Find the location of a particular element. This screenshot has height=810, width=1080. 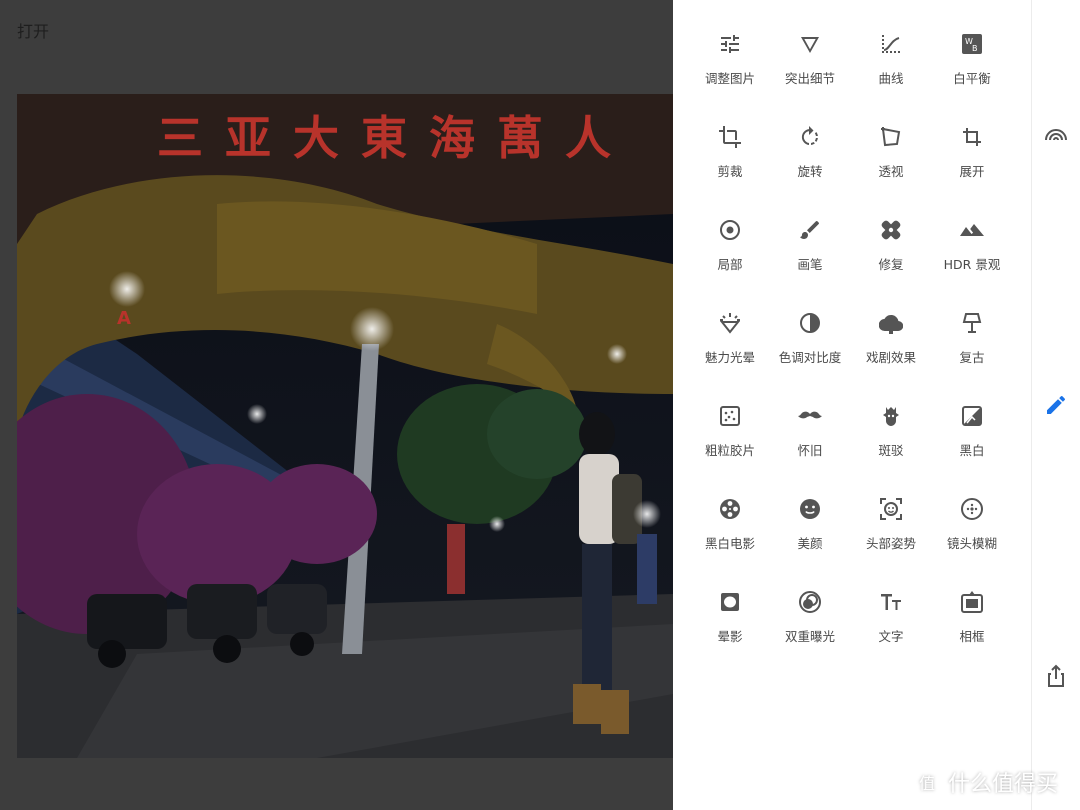

double-exposure-icon is located at coordinates (810, 602).